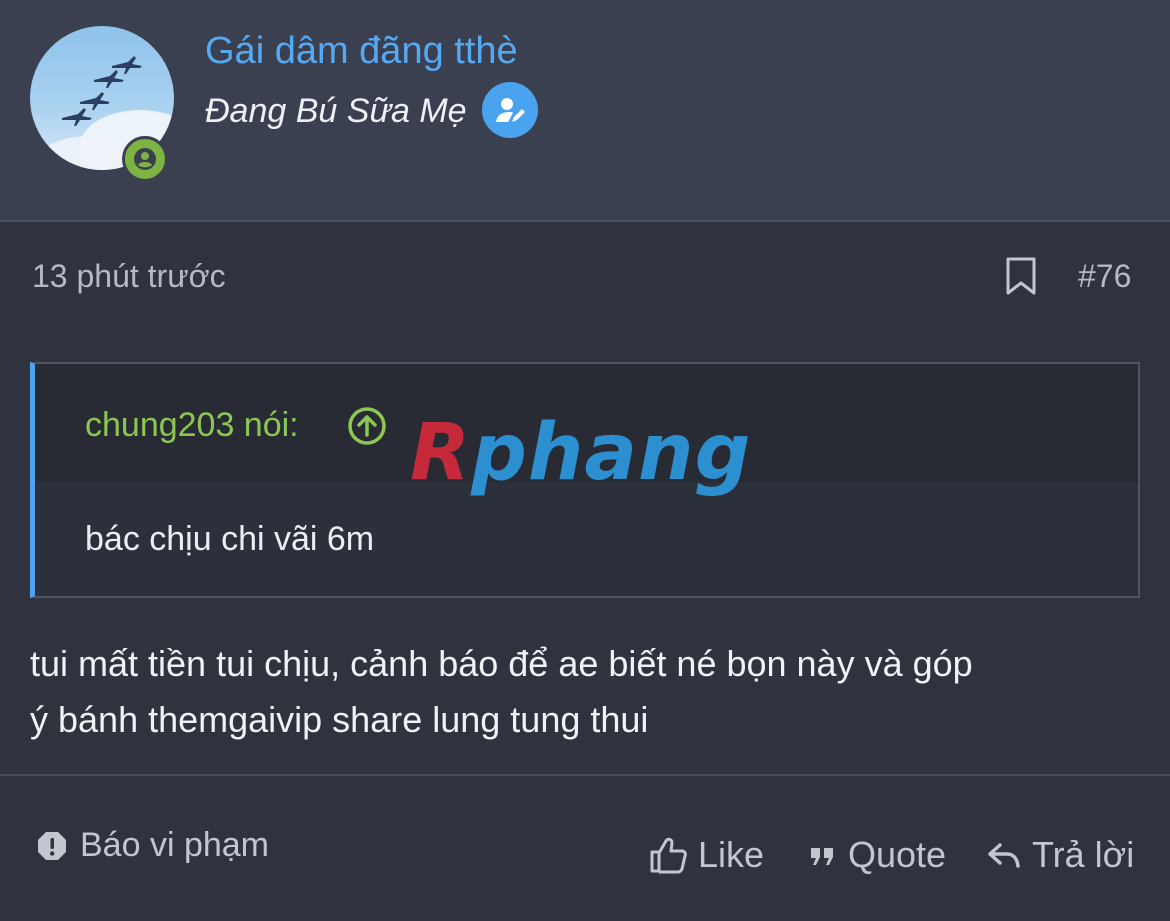 The height and width of the screenshot is (921, 1170). Describe the element at coordinates (361, 51) in the screenshot. I see `username-link: Gái dâm đãng tthè` at that location.